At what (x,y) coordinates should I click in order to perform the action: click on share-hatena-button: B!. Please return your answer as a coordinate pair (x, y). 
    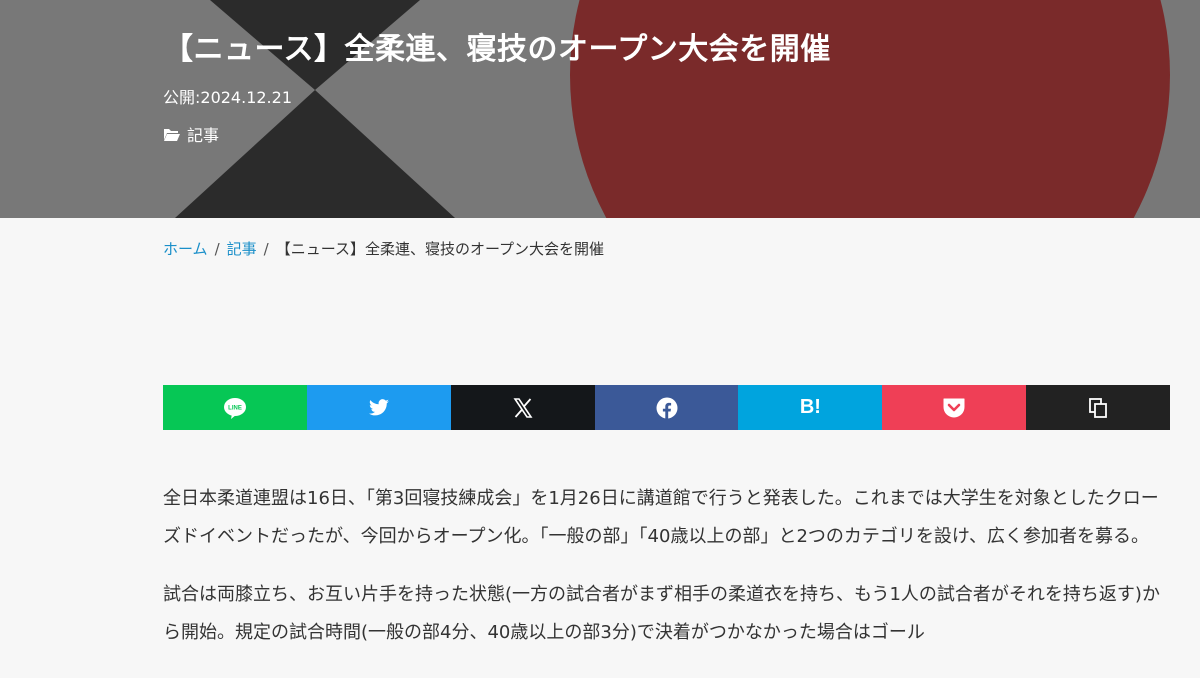
    Looking at the image, I should click on (810, 407).